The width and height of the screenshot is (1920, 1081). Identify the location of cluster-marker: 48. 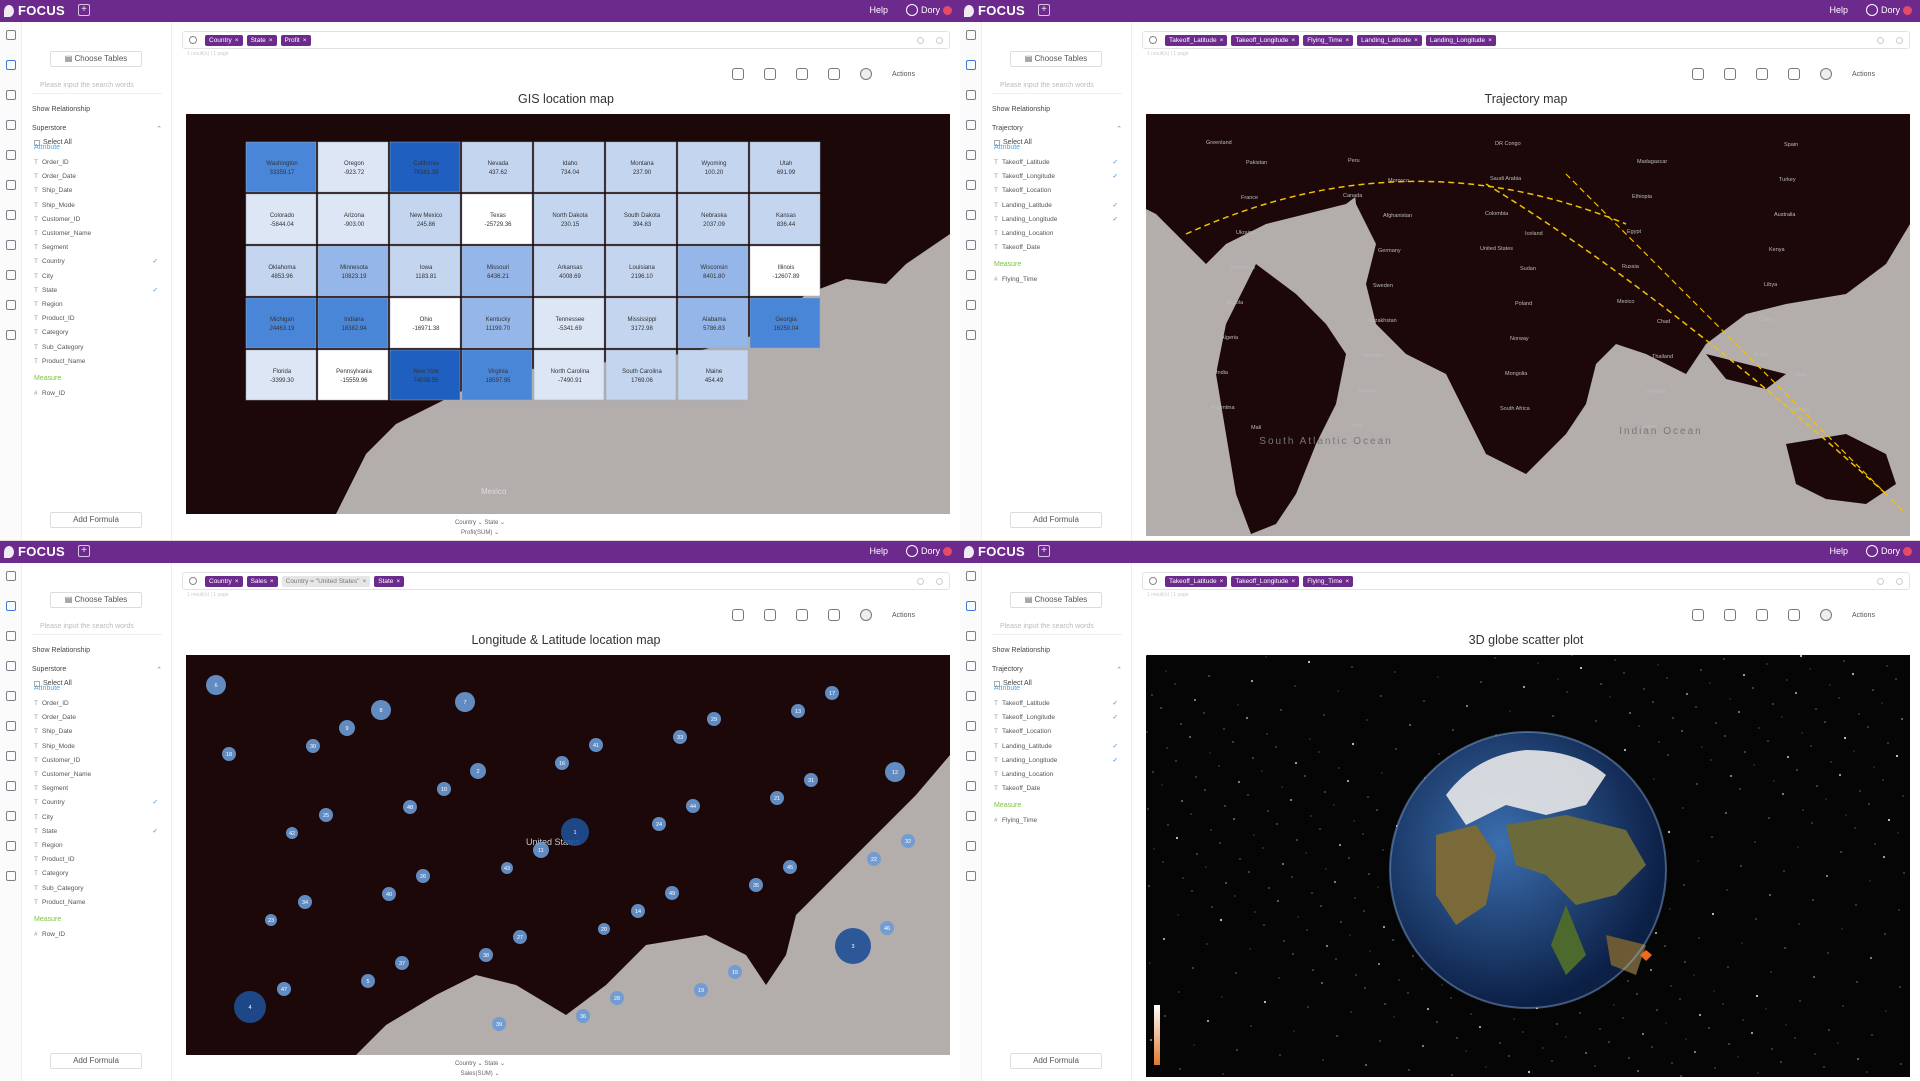
(410, 807).